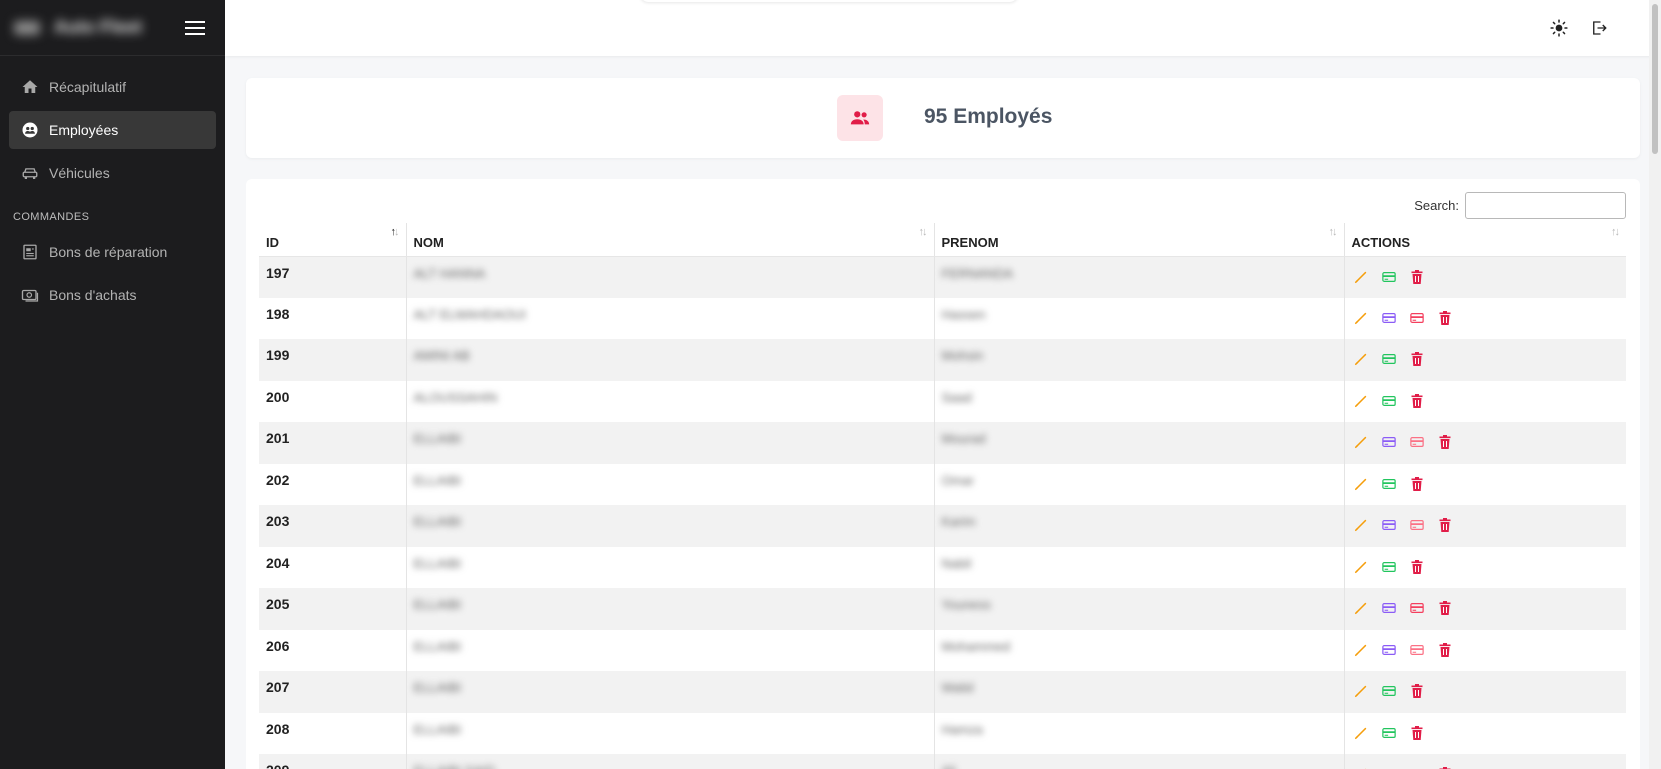 Image resolution: width=1661 pixels, height=769 pixels. I want to click on prenom-text: Youness, so click(966, 604).